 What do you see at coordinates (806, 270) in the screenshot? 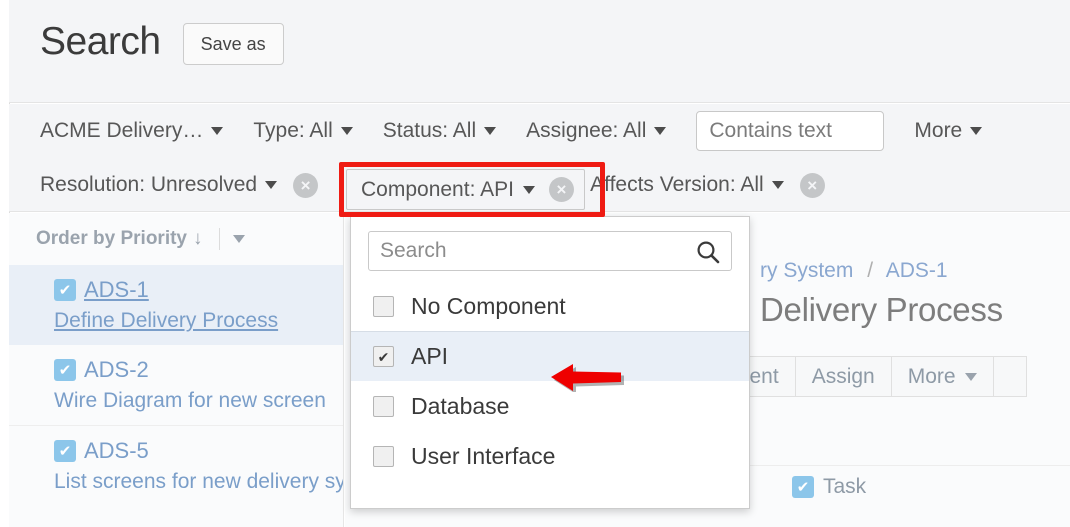
I see `breadcrumb-project: ry System` at bounding box center [806, 270].